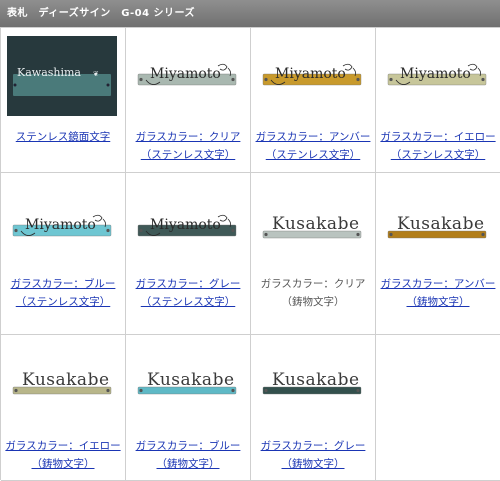  I want to click on empty-cell, so click(438, 408).